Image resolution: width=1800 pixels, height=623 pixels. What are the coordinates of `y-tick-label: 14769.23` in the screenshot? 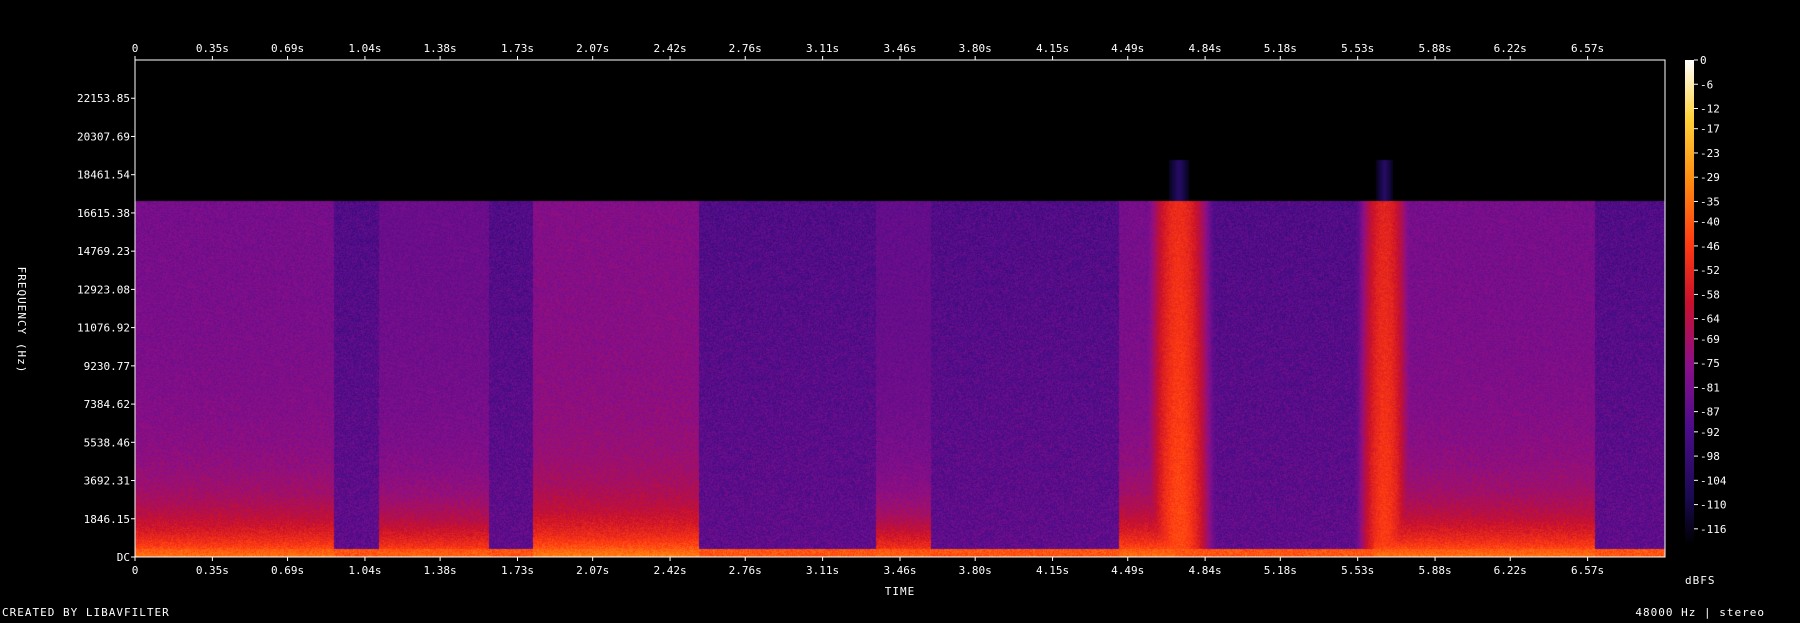 It's located at (103, 251).